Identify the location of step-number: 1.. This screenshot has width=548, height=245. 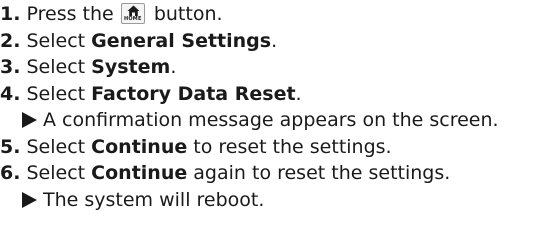
(10, 14).